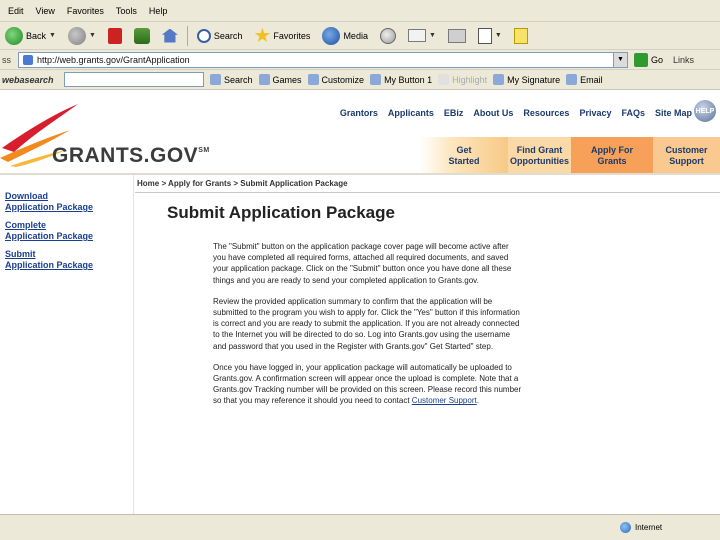  Describe the element at coordinates (45, 11) in the screenshot. I see `menu-view: View` at that location.